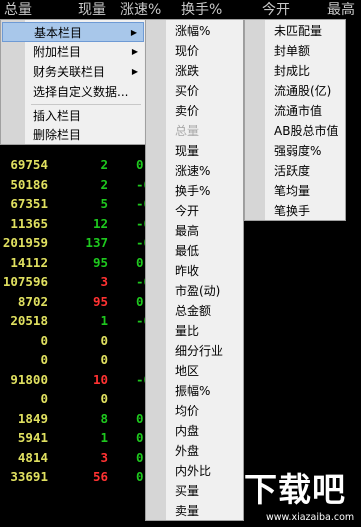  Describe the element at coordinates (201, 10) in the screenshot. I see `column-header-turnover: 换手%` at that location.